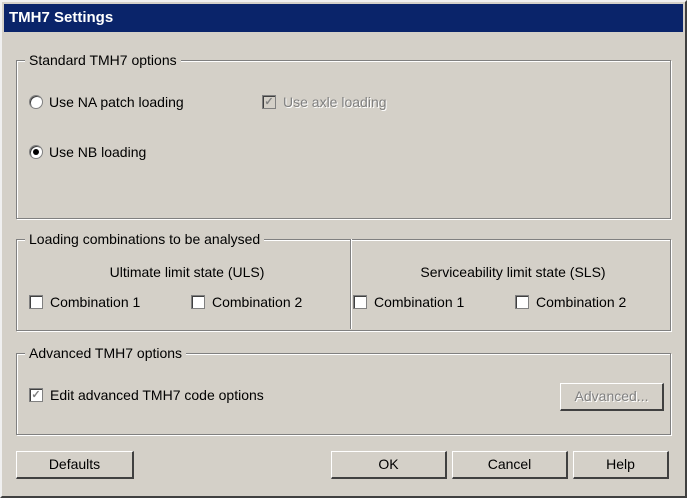 This screenshot has height=498, width=687. What do you see at coordinates (36, 395) in the screenshot?
I see `edit-advanced-check-icon: ✓` at bounding box center [36, 395].